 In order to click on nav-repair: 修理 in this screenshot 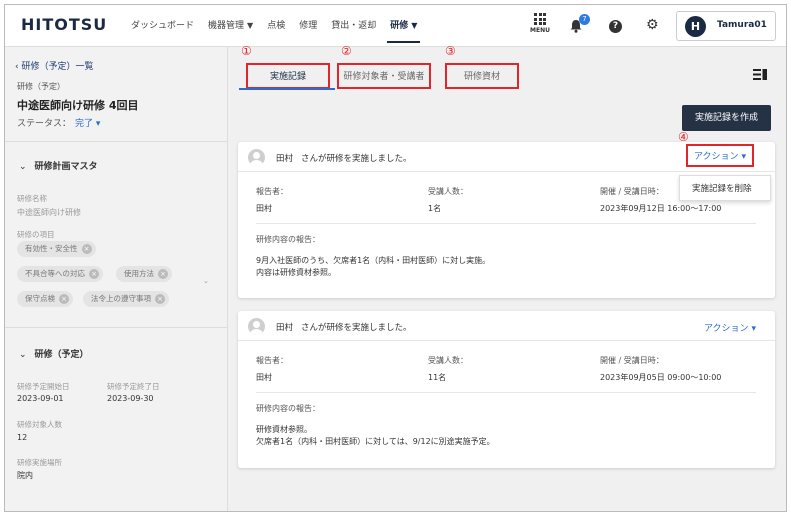, I will do `click(308, 26)`.